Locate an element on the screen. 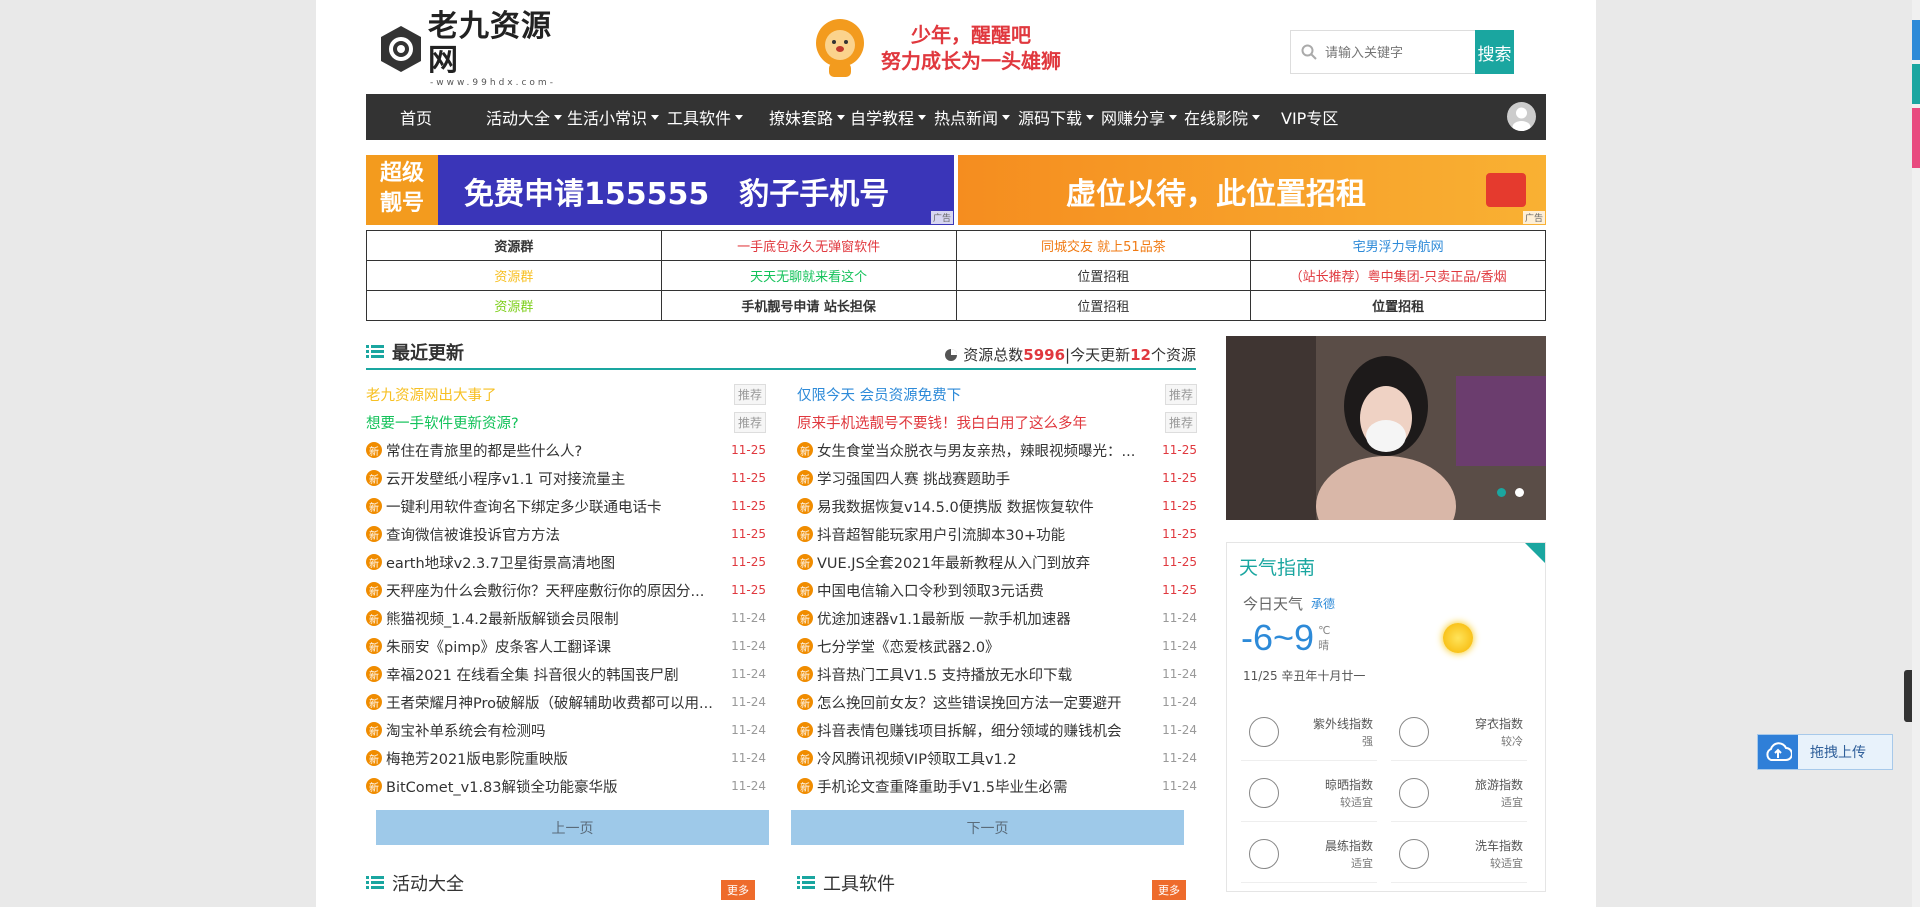 This screenshot has width=1920, height=907. user-avatar is located at coordinates (1521, 116).